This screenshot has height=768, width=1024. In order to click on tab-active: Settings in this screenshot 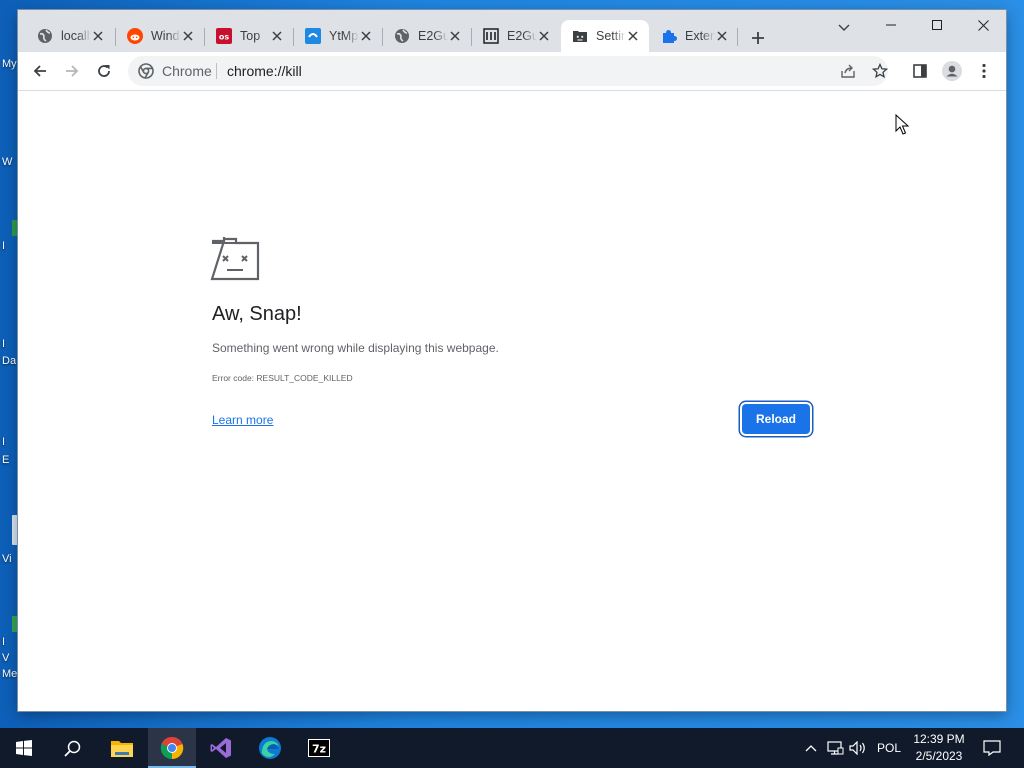, I will do `click(605, 36)`.